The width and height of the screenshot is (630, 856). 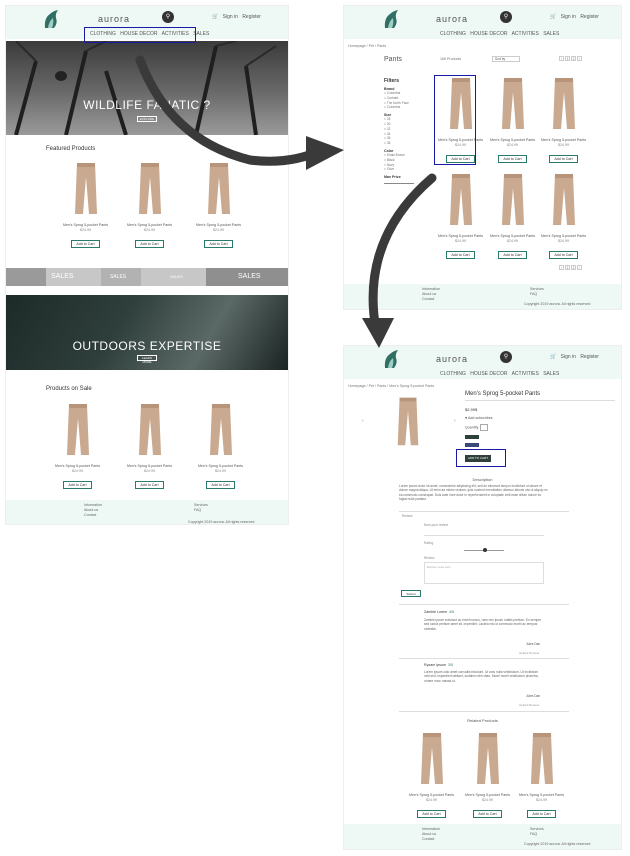 What do you see at coordinates (484, 573) in the screenshot?
I see `review-textarea: Ecrivez votre avis` at bounding box center [484, 573].